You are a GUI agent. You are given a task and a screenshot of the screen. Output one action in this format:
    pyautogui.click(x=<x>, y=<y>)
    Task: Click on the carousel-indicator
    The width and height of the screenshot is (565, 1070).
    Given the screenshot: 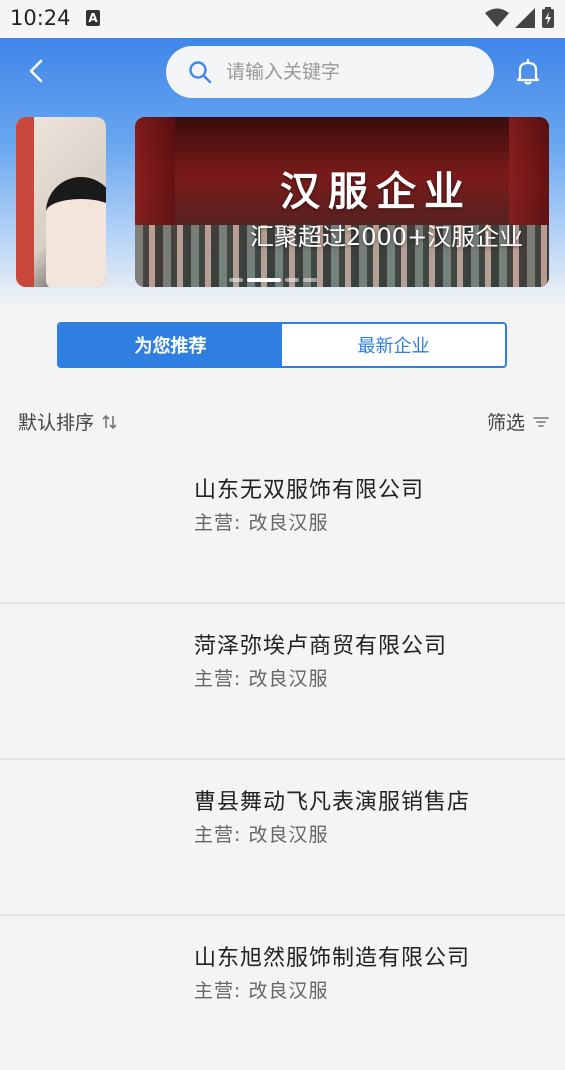 What is the action you would take?
    pyautogui.click(x=273, y=280)
    